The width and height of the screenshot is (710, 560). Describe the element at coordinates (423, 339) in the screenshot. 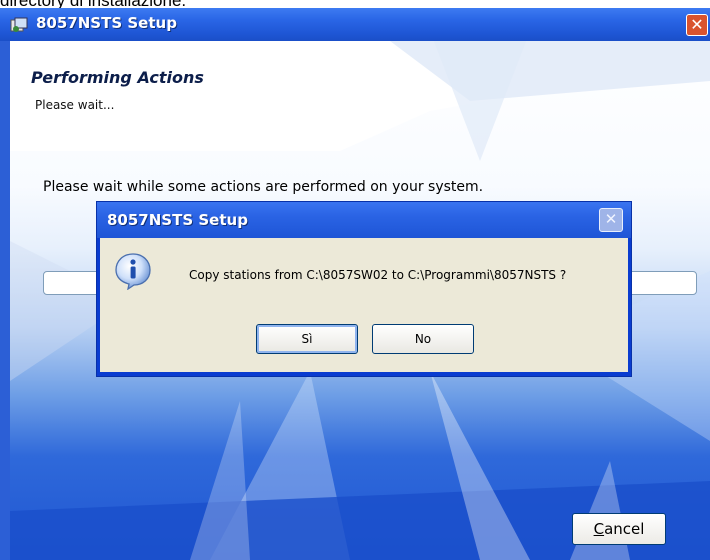

I see `no-button: No` at that location.